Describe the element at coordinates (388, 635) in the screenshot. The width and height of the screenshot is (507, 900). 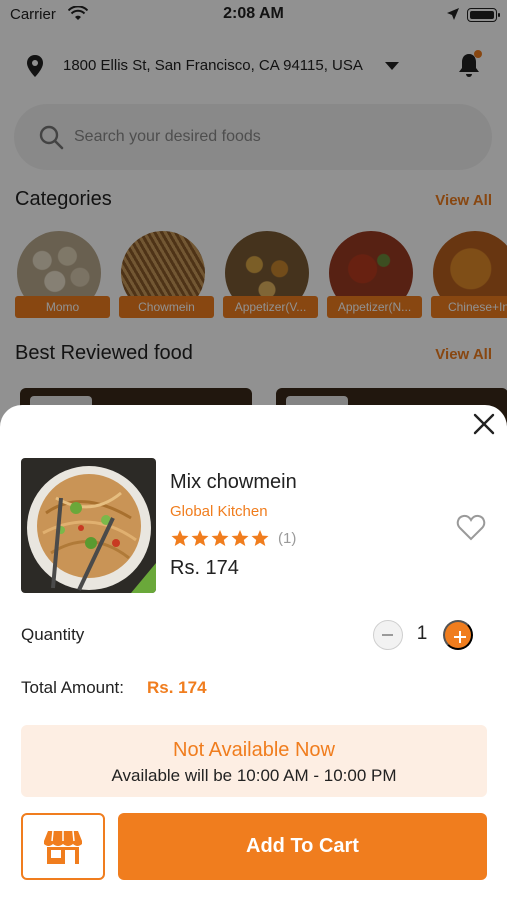
I see `quantity-decrease-button` at that location.